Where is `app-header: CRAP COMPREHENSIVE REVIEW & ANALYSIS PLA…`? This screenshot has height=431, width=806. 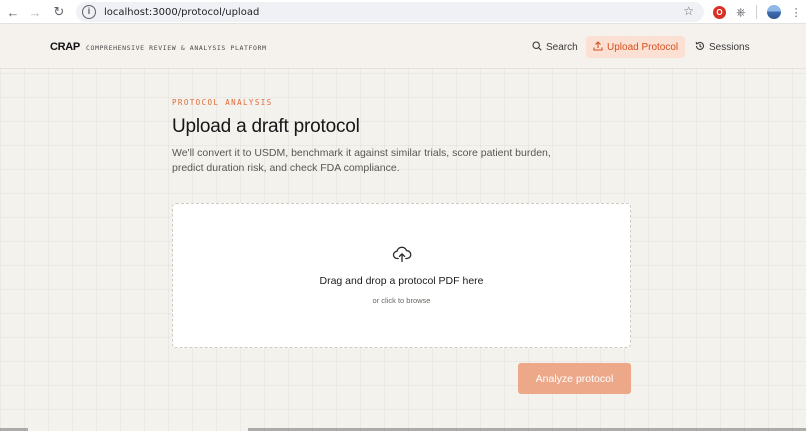
app-header: CRAP COMPREHENSIVE REVIEW & ANALYSIS PLA… is located at coordinates (403, 47).